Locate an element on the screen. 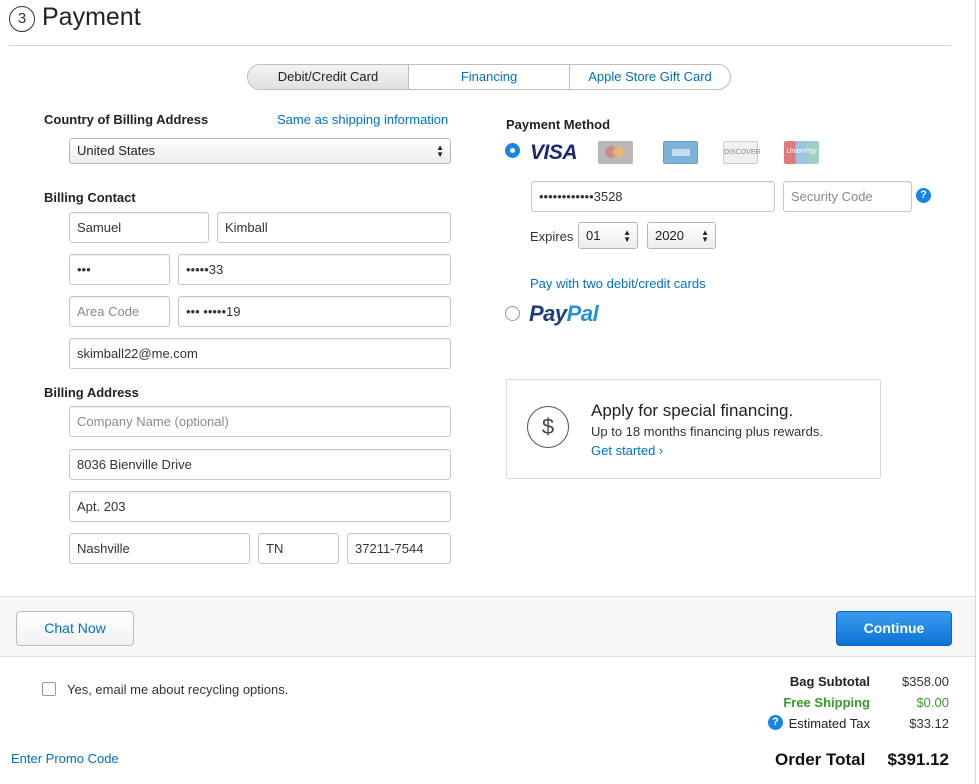 This screenshot has height=784, width=979. expires-label: Expires is located at coordinates (552, 236).